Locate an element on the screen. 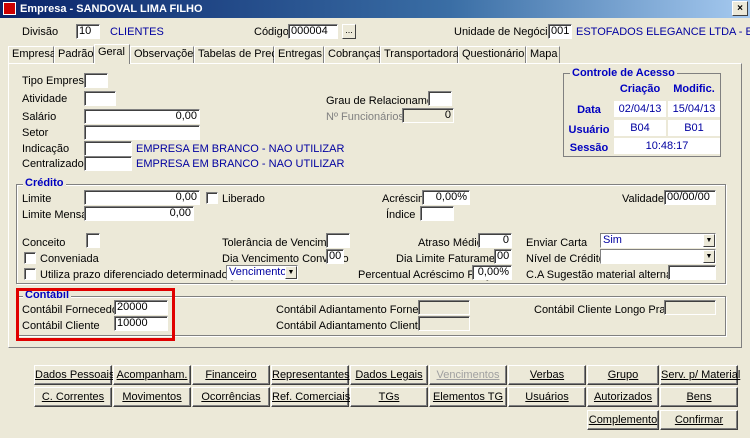 The image size is (750, 438). indicacao-label: Indicação is located at coordinates (46, 149).